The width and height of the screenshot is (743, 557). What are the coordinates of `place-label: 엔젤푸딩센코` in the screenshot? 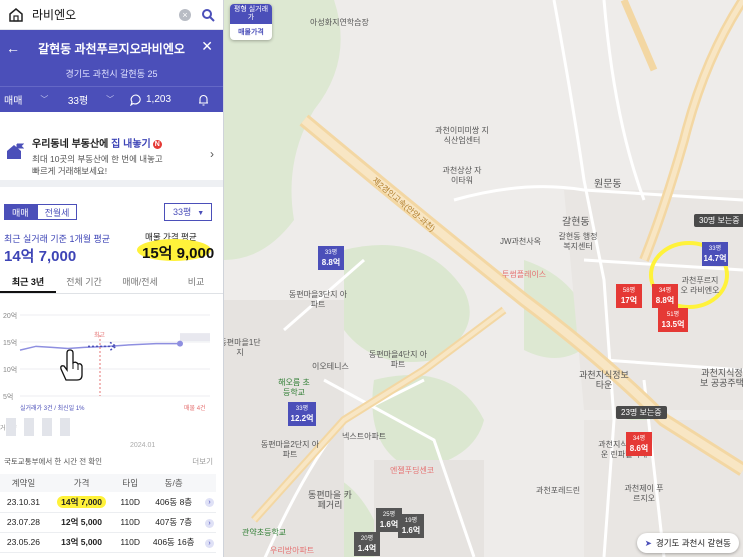 It's located at (412, 470).